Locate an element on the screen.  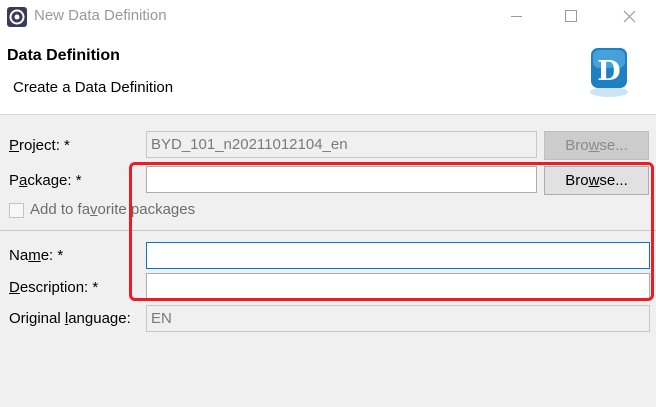
header-separator is located at coordinates (328, 114).